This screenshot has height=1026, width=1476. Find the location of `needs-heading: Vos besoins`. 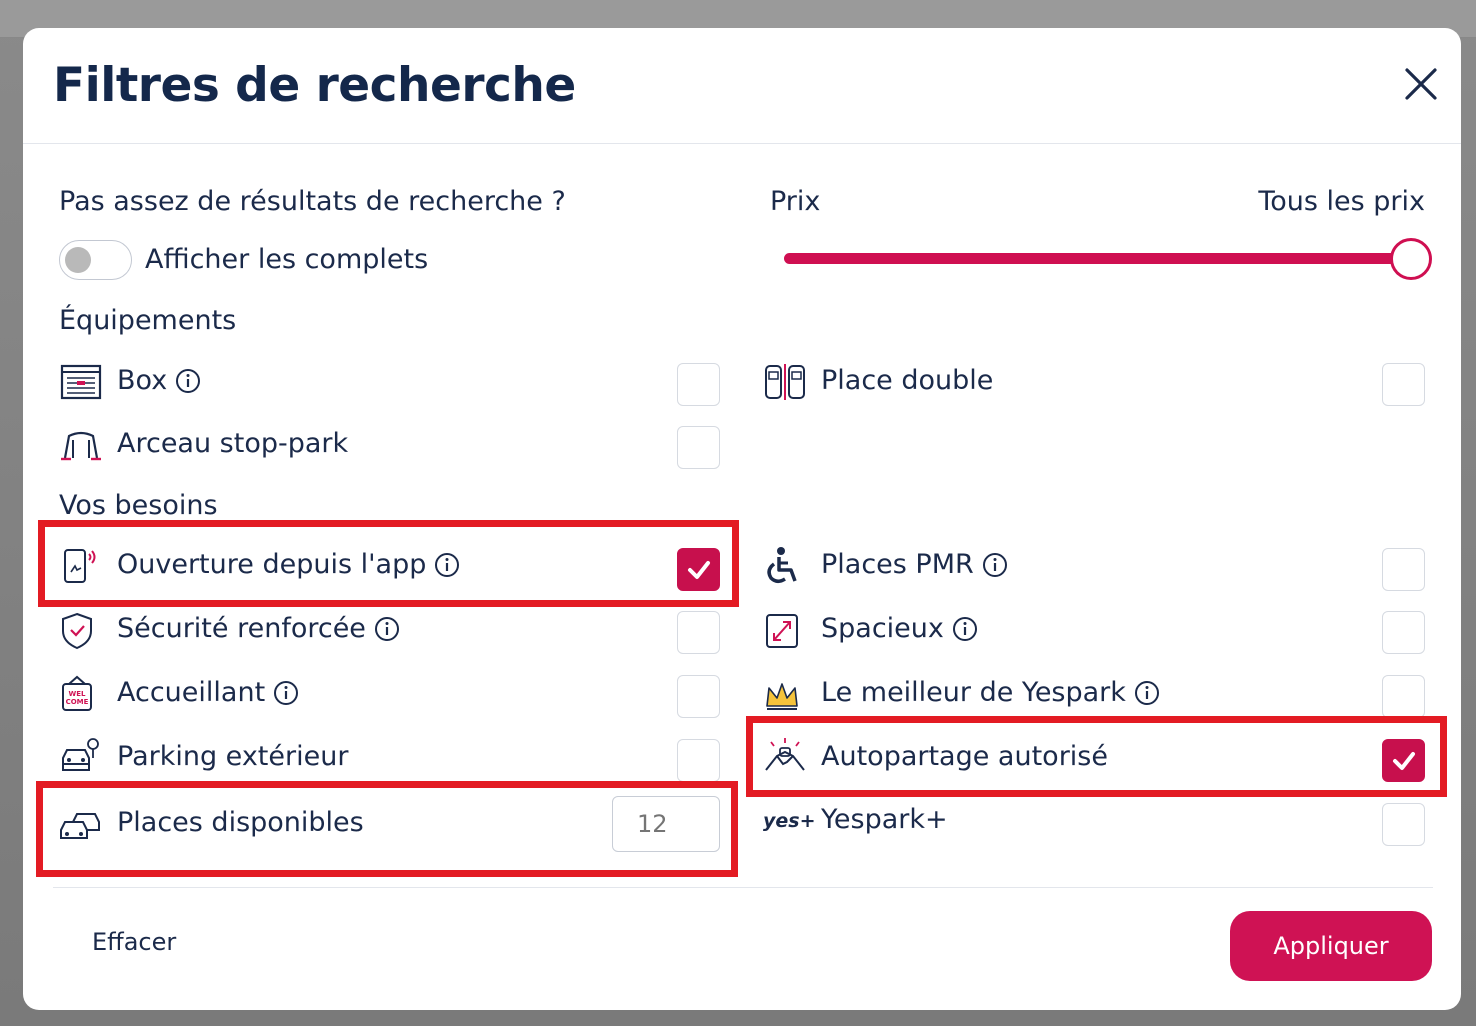

needs-heading: Vos besoins is located at coordinates (138, 505).